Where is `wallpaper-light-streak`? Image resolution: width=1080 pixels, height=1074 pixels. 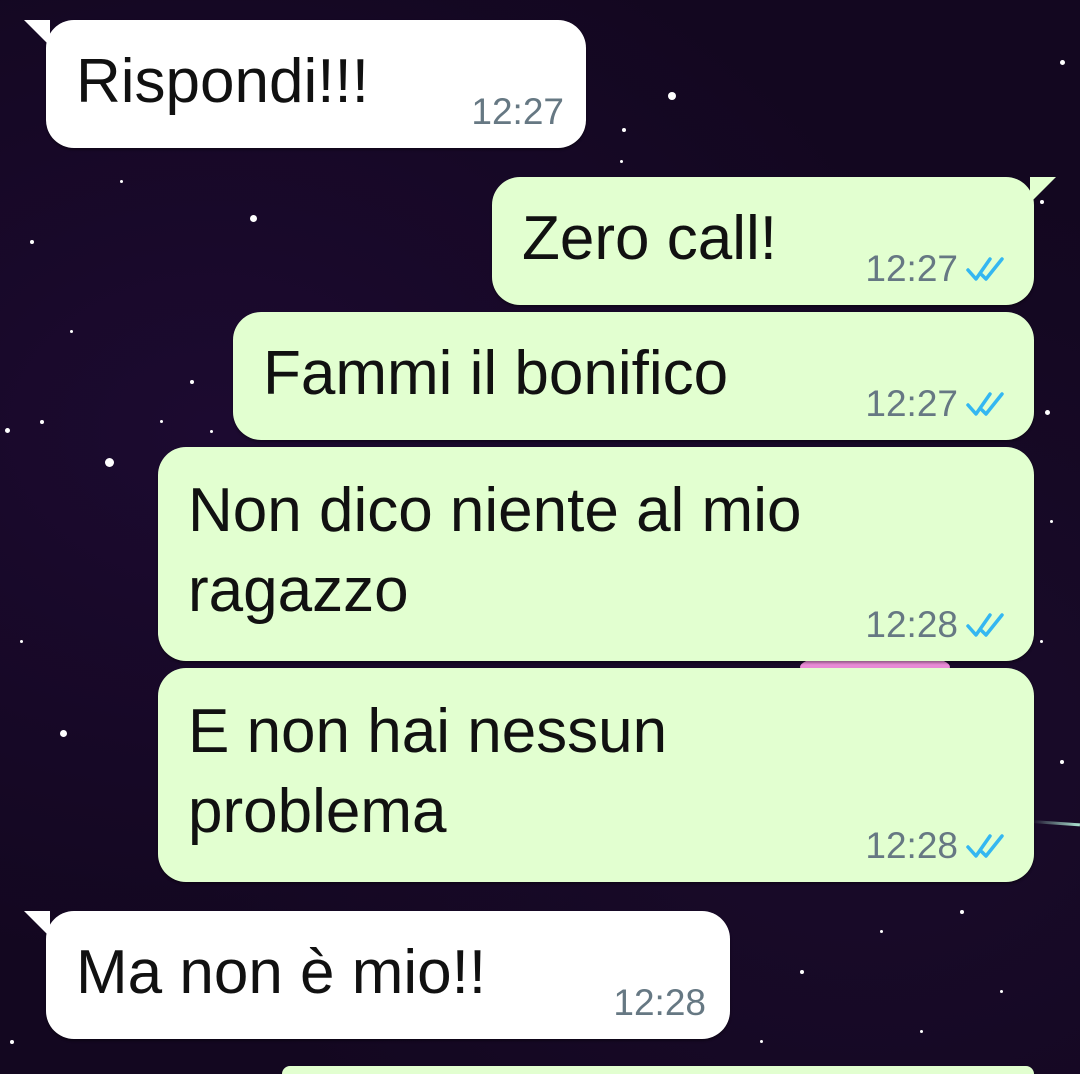 wallpaper-light-streak is located at coordinates (1055, 823).